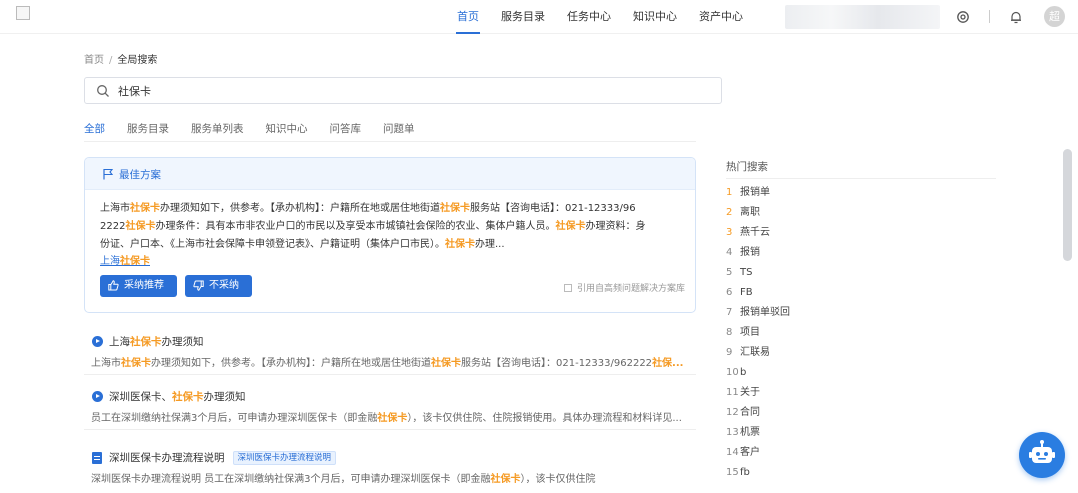  I want to click on hot-search-item: 11关于, so click(758, 396).